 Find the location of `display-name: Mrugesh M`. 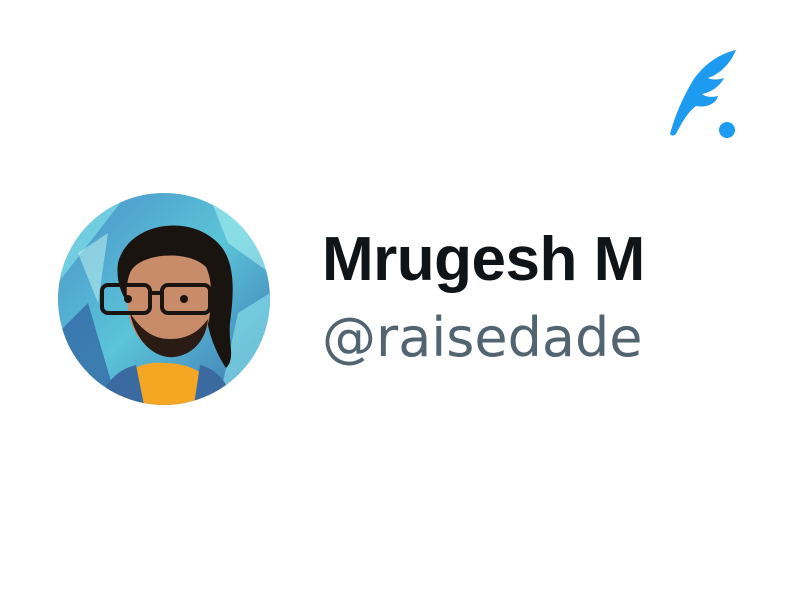

display-name: Mrugesh M is located at coordinates (502, 260).